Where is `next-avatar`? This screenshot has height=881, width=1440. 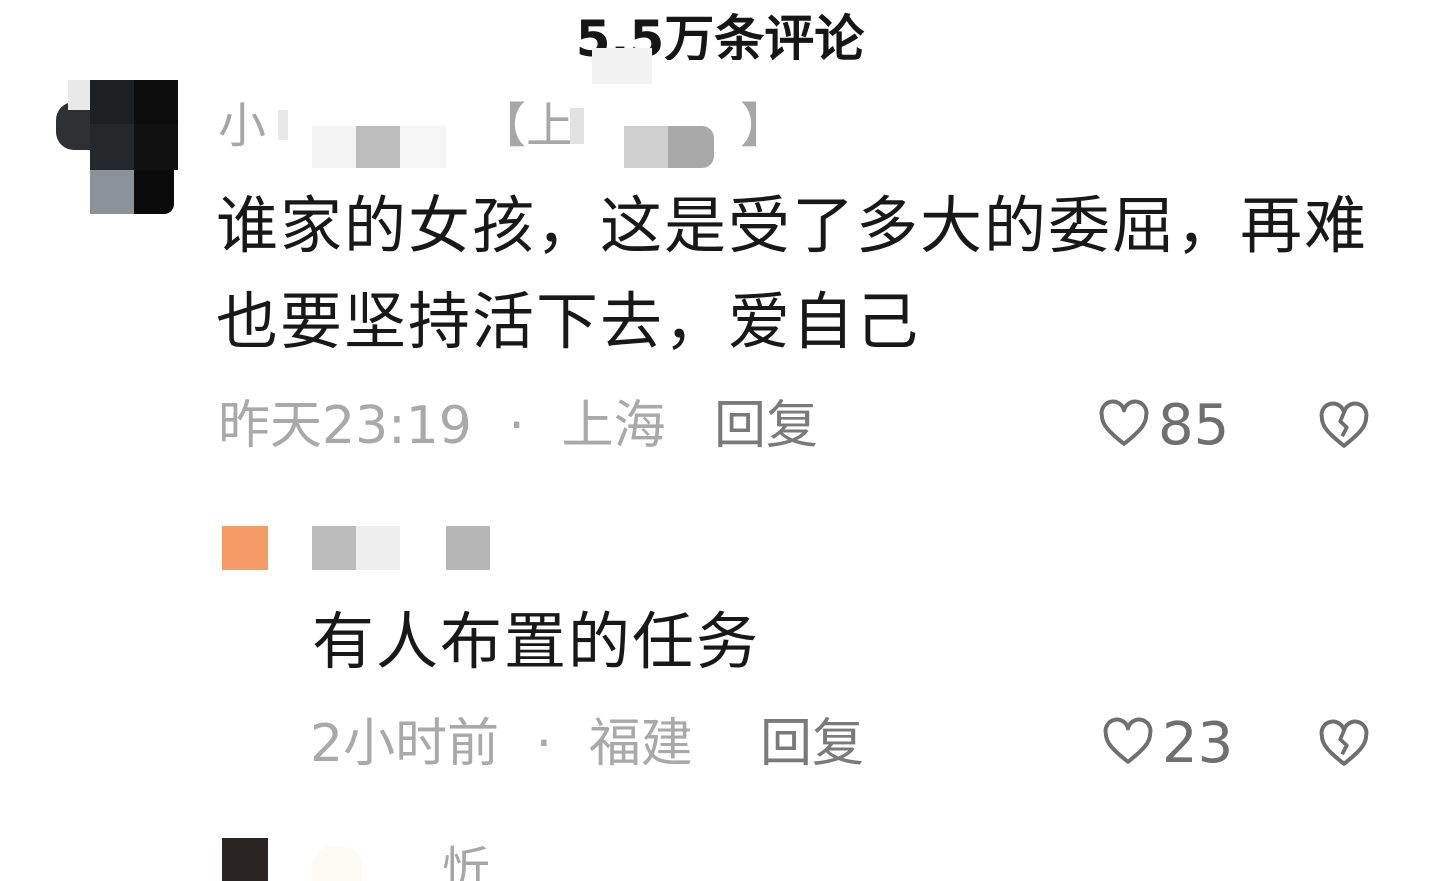
next-avatar is located at coordinates (245, 859).